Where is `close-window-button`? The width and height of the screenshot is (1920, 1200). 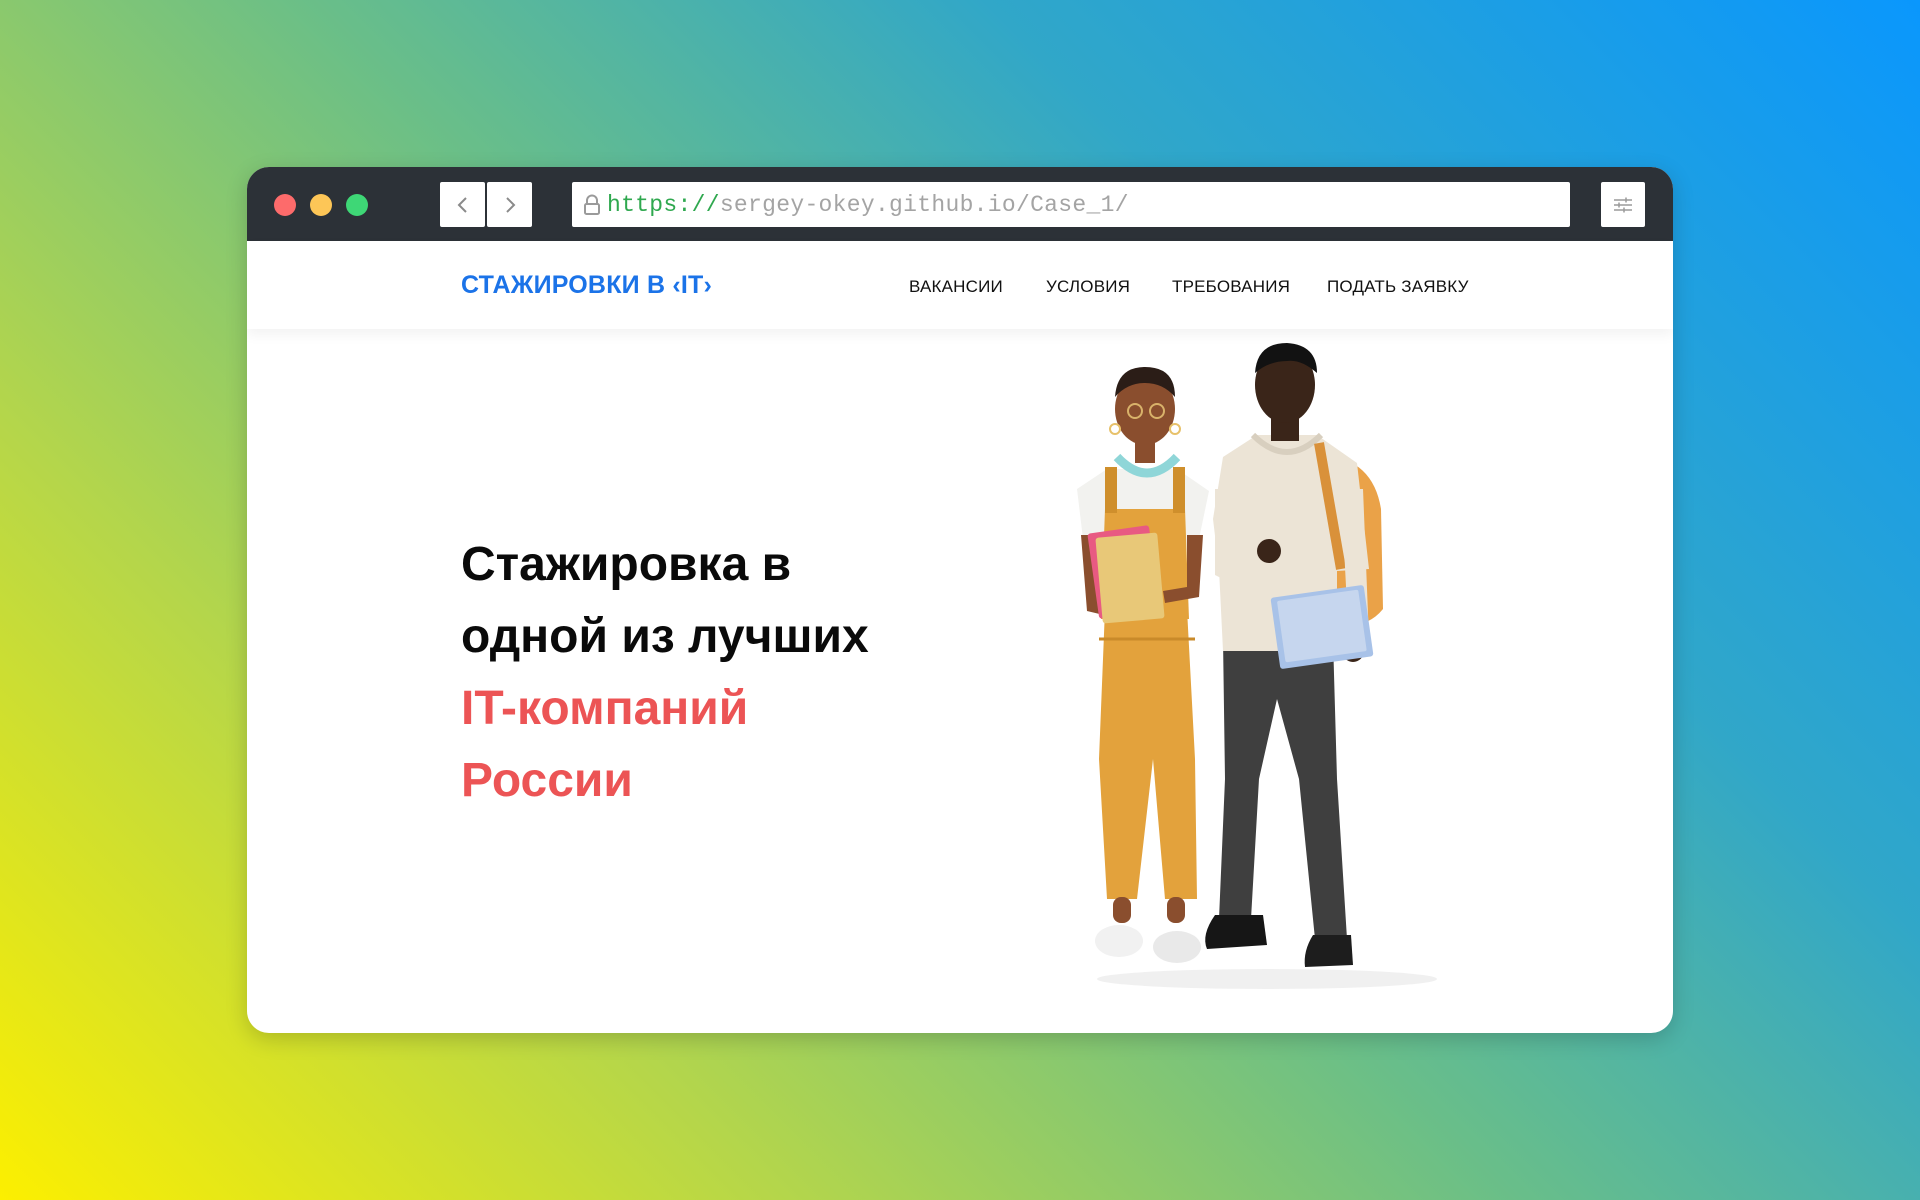 close-window-button is located at coordinates (285, 205).